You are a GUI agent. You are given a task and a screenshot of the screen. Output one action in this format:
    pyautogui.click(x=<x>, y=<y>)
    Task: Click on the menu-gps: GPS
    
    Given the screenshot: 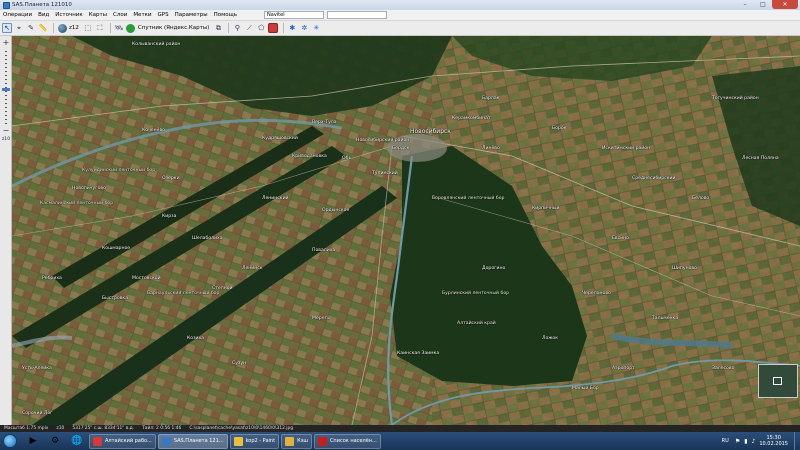 What is the action you would take?
    pyautogui.click(x=163, y=15)
    